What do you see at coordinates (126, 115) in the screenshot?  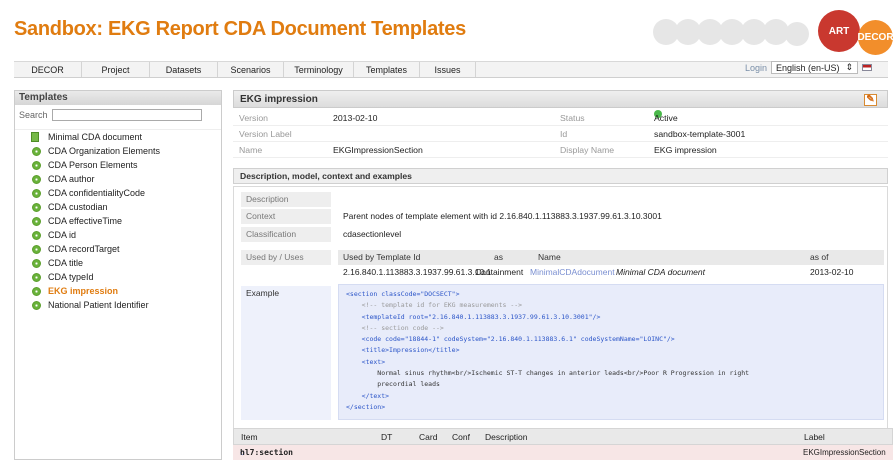 I see `search-input` at bounding box center [126, 115].